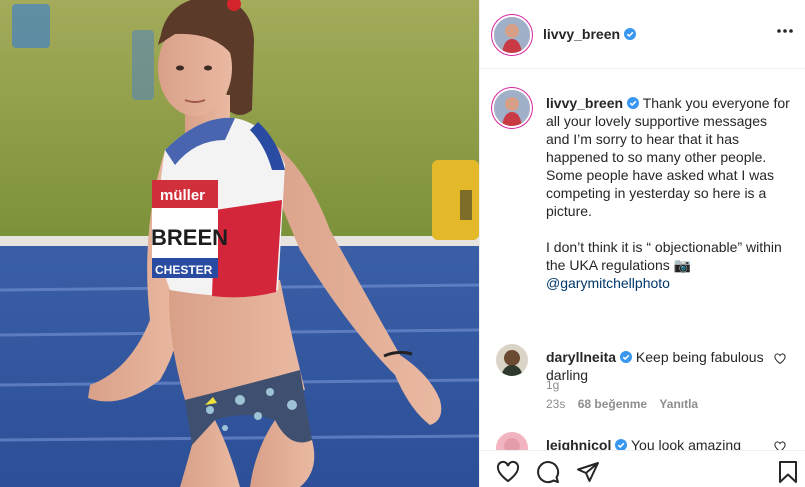 Image resolution: width=805 pixels, height=487 pixels. What do you see at coordinates (612, 404) in the screenshot?
I see `comment-likes-count: 68 beğenme` at bounding box center [612, 404].